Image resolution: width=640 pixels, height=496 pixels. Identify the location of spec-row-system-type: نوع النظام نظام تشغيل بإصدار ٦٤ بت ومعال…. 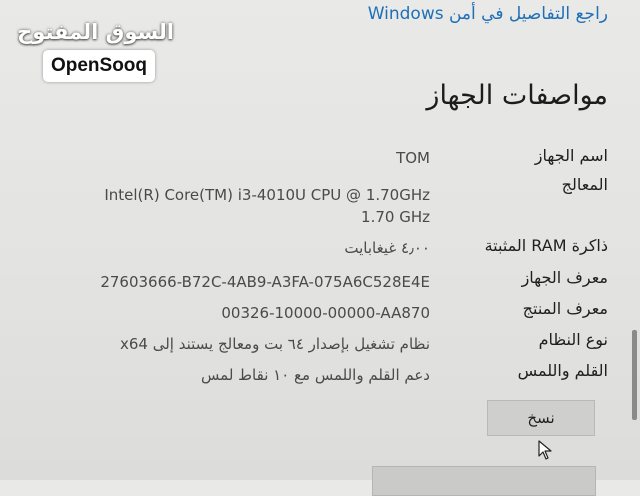
(320, 347).